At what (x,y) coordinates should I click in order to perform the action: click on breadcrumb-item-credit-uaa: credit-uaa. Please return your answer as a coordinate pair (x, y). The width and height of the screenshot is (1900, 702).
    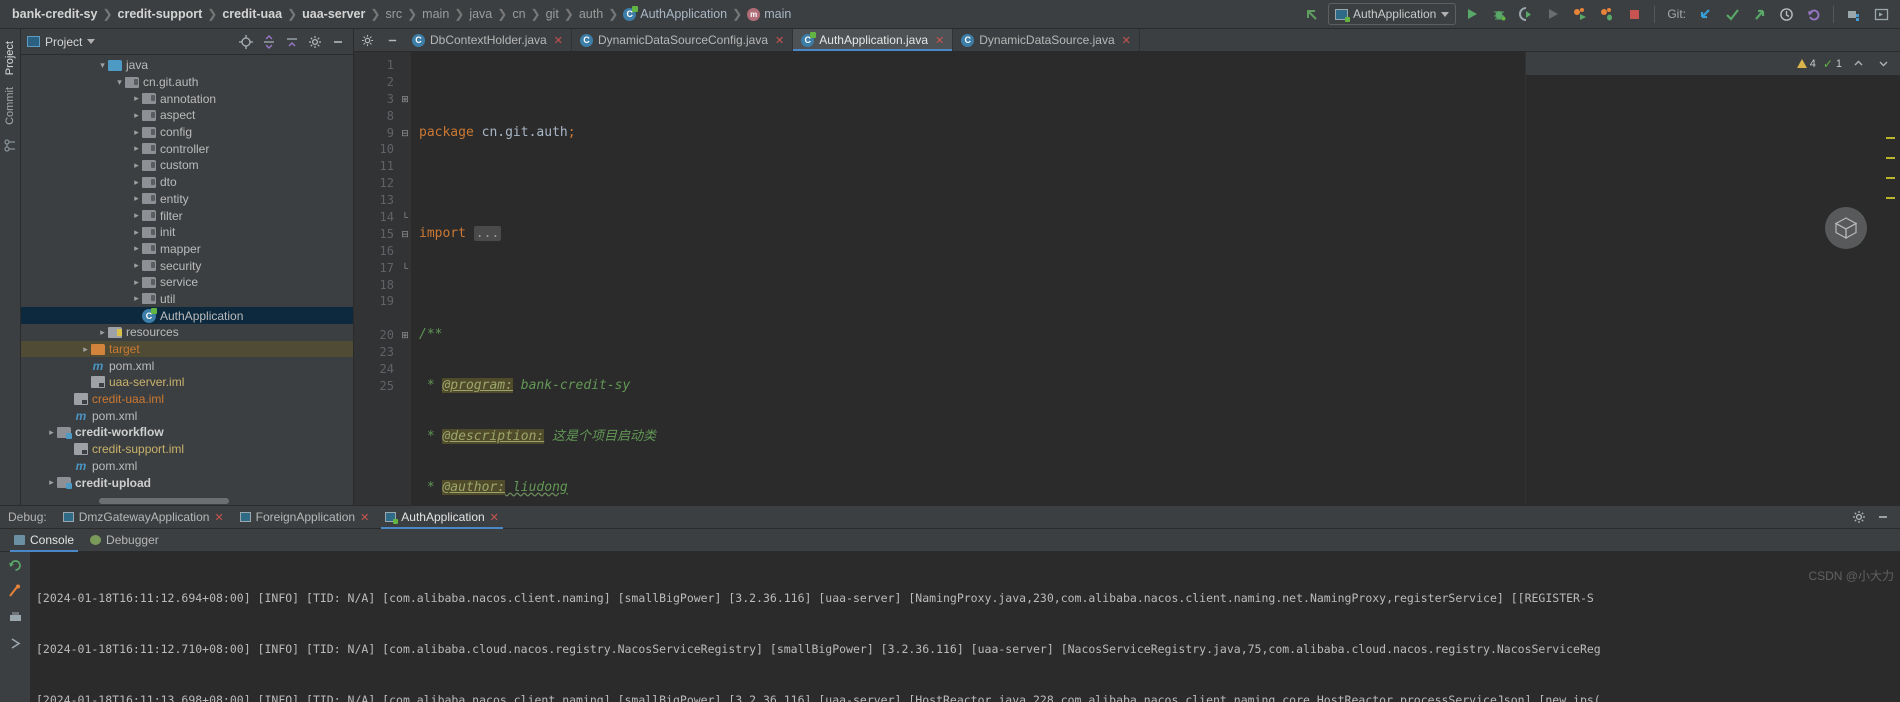
    Looking at the image, I should click on (252, 14).